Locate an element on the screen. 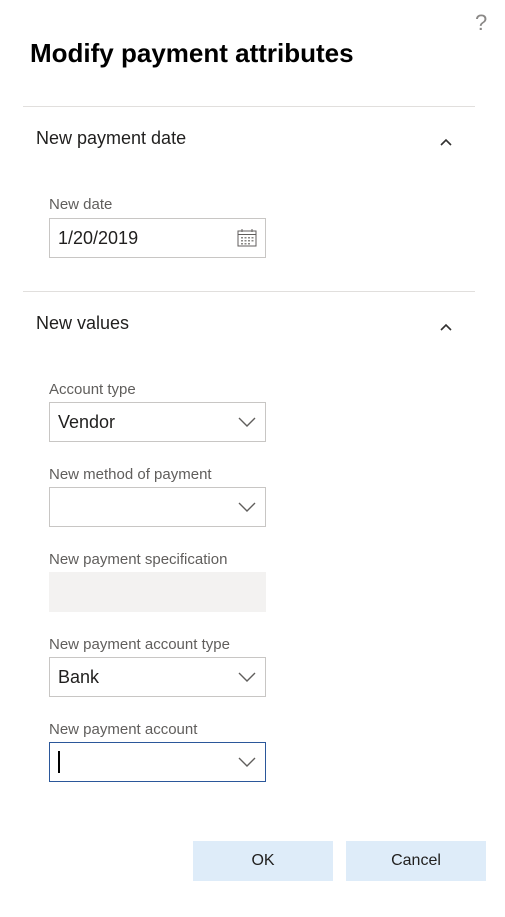 The height and width of the screenshot is (917, 505). payment-account-type-dropdown: Bank is located at coordinates (157, 677).